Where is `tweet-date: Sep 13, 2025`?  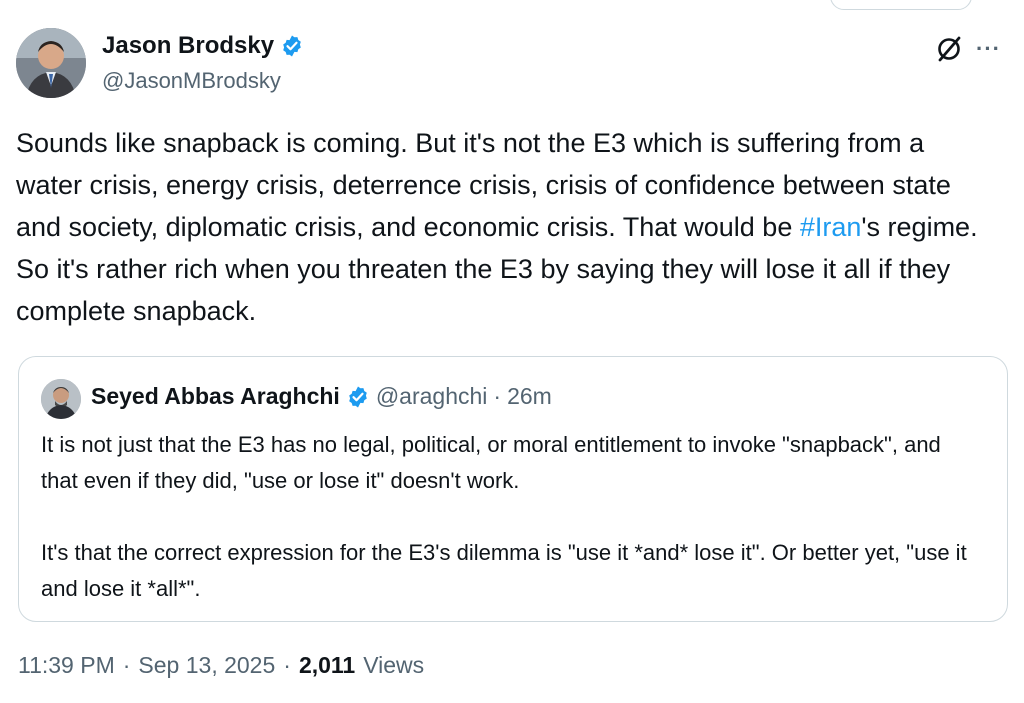 tweet-date: Sep 13, 2025 is located at coordinates (206, 665).